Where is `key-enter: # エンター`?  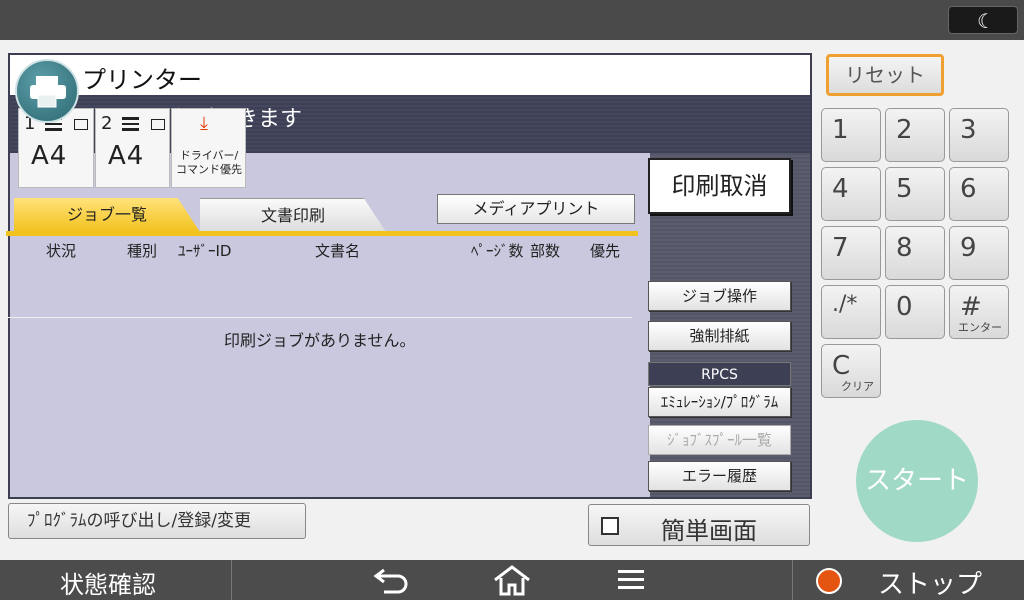 key-enter: # エンター is located at coordinates (979, 312).